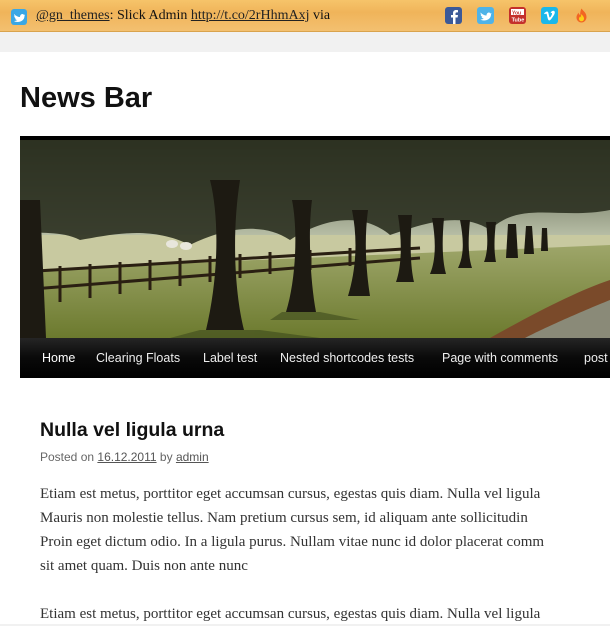 Image resolution: width=610 pixels, height=626 pixels. I want to click on tweet-link: http://t.co/2rHhmAxj, so click(250, 15).